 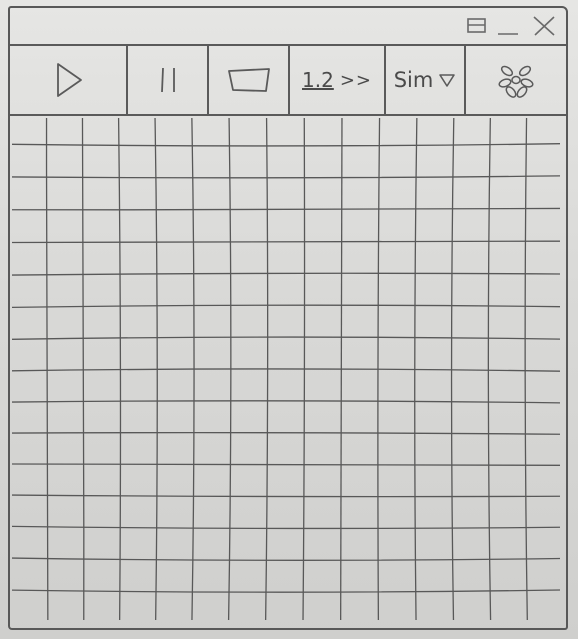 What do you see at coordinates (338, 80) in the screenshot?
I see `speed-control: 1.2 >>` at bounding box center [338, 80].